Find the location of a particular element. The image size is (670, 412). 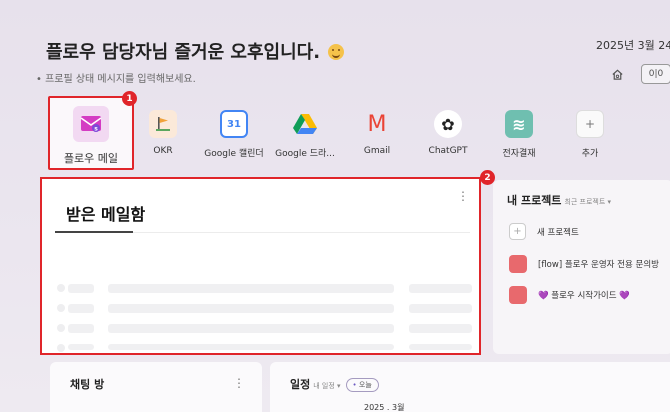

my-schedule-dropdown: 내 일정 ▾ is located at coordinates (326, 386).